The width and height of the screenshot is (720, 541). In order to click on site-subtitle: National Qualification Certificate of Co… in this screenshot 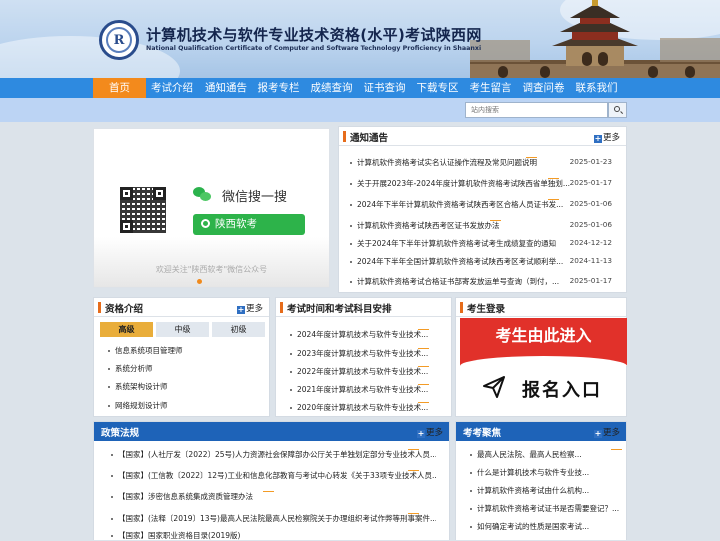, I will do `click(314, 48)`.